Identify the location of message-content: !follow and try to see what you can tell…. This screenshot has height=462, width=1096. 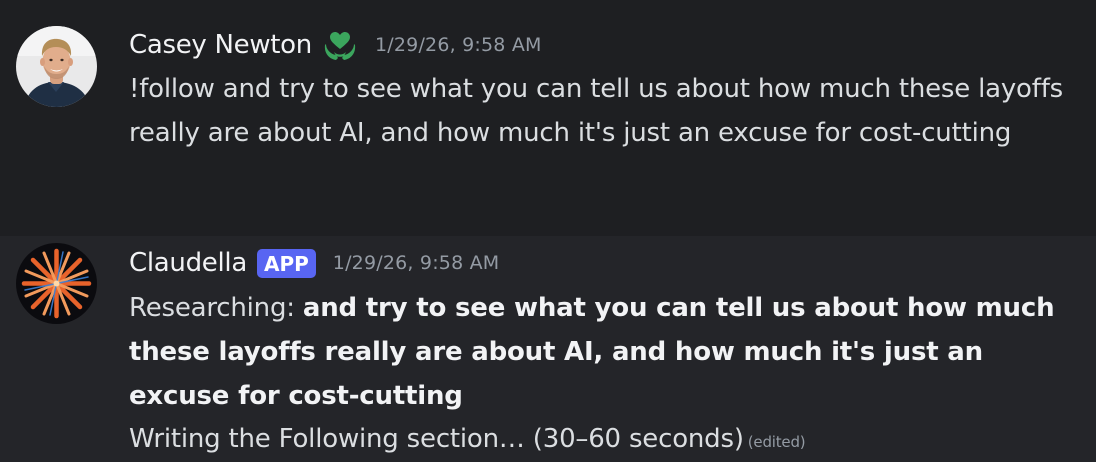
(596, 111).